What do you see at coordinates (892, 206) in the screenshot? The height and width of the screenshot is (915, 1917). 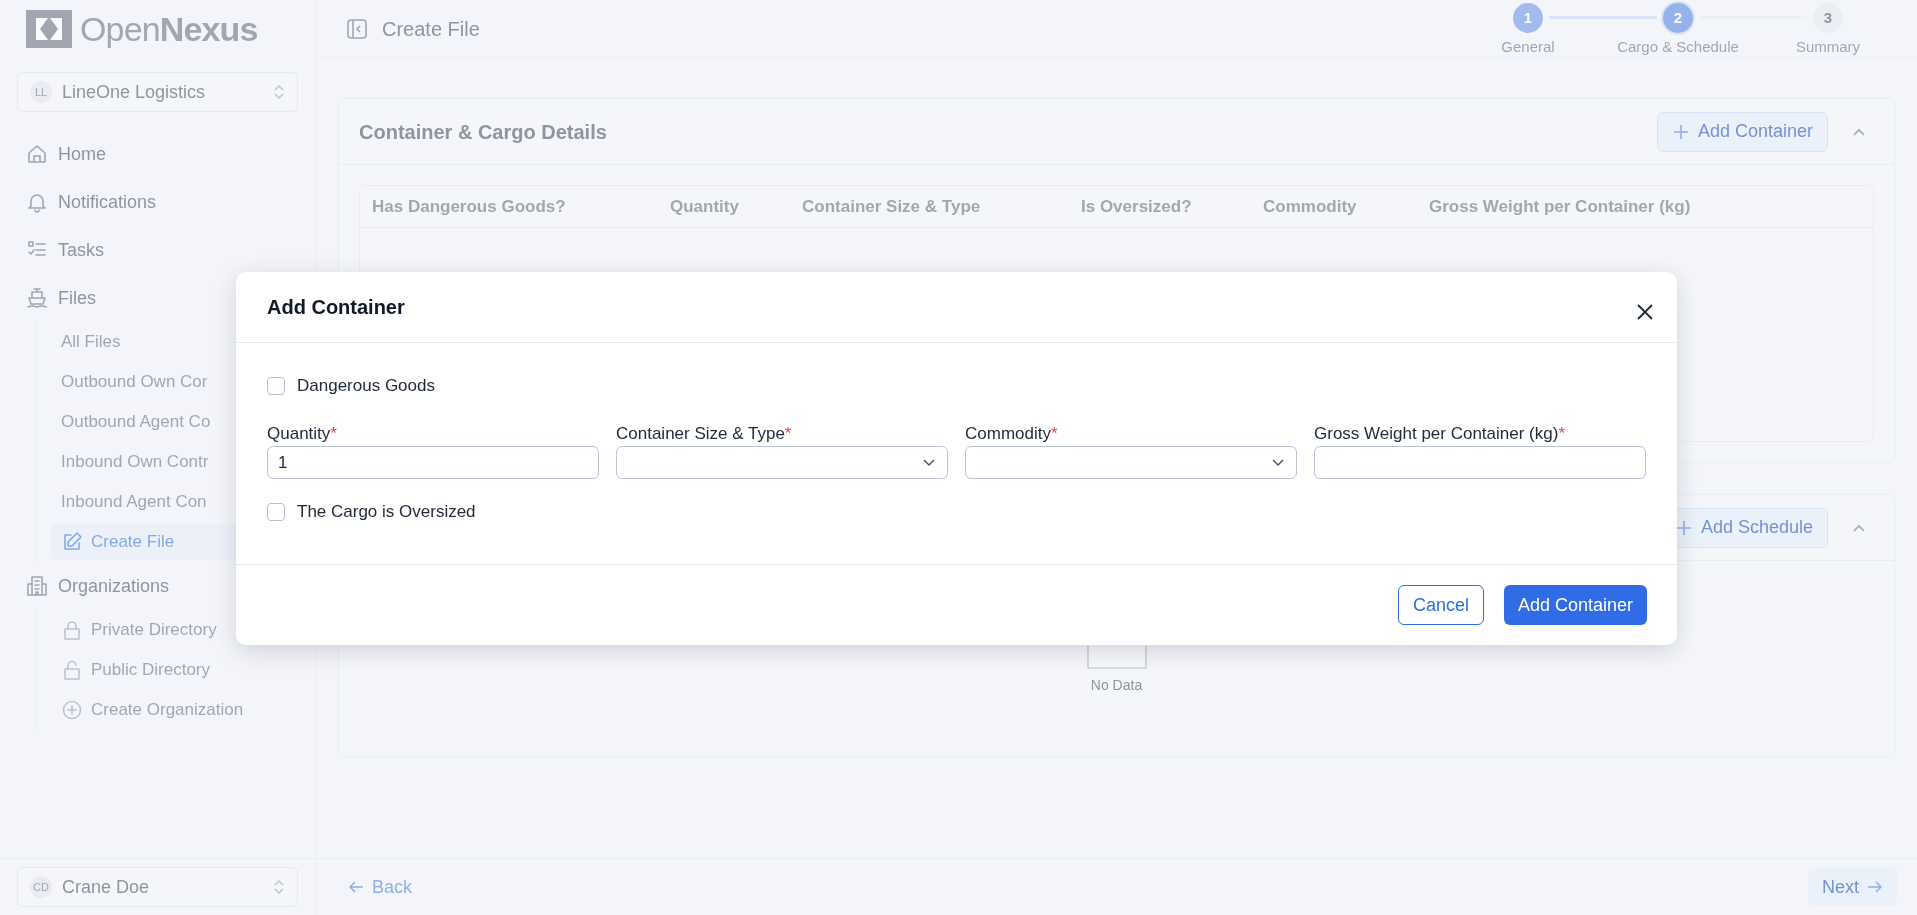 I see `column-header: Container Size & Type` at bounding box center [892, 206].